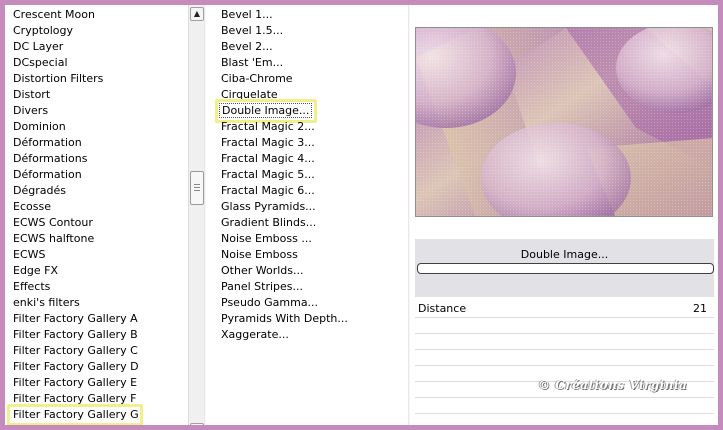 The image size is (723, 430). I want to click on filter-category-item: Distortion Filters, so click(58, 79).